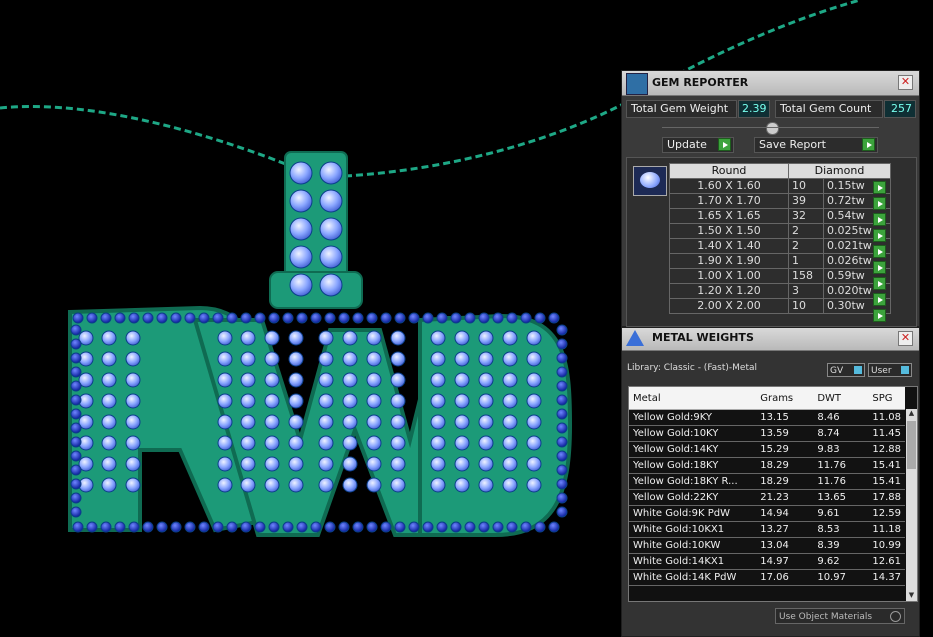 The width and height of the screenshot is (933, 637). What do you see at coordinates (780, 291) in the screenshot?
I see `gem-row: 1.20 X 1.20 3 0.020tw` at bounding box center [780, 291].